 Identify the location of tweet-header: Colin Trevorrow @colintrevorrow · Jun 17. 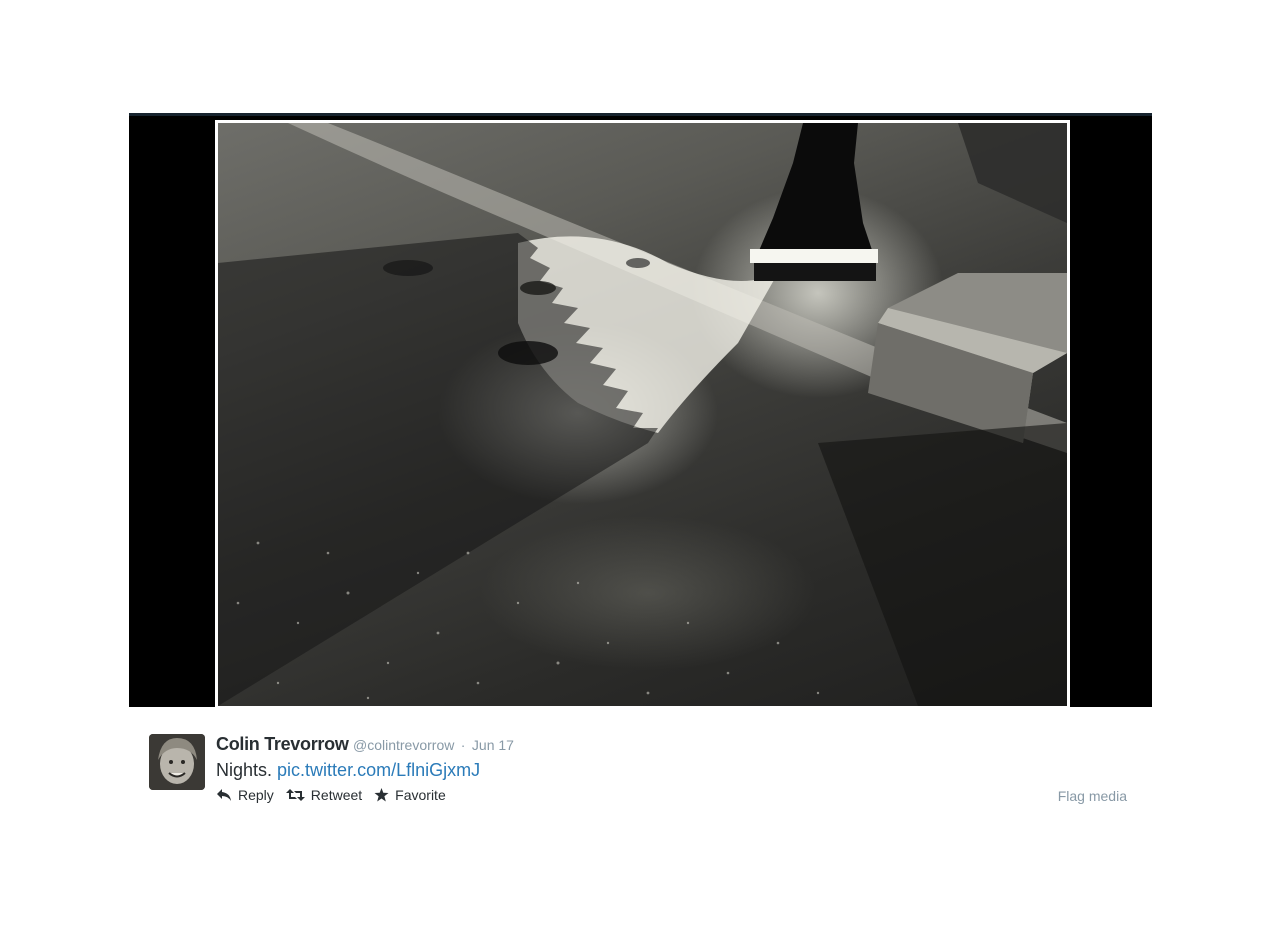
(365, 745).